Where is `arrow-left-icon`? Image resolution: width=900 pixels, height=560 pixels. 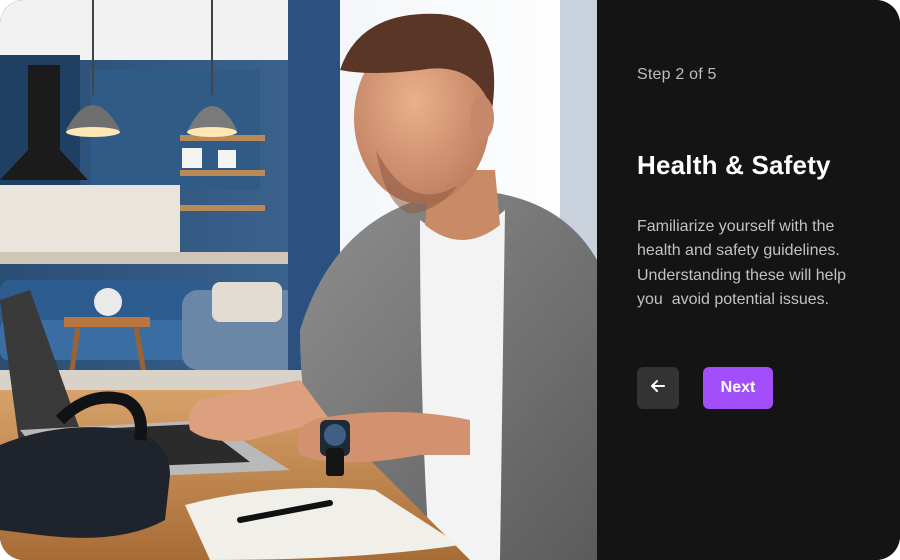 arrow-left-icon is located at coordinates (658, 388).